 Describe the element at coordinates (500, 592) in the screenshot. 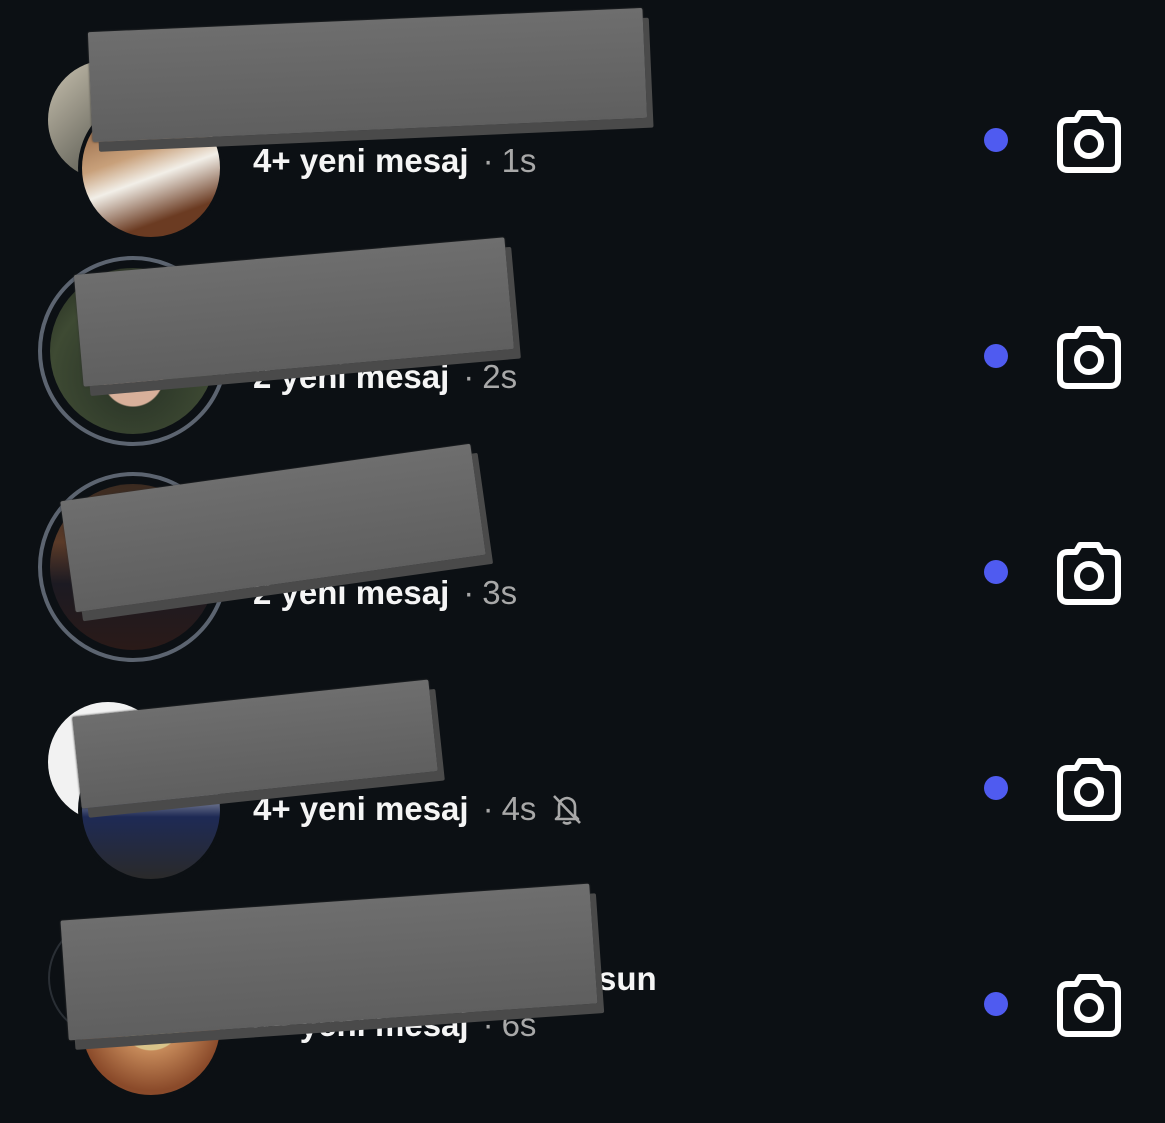

I see `timestamp: 3s` at that location.